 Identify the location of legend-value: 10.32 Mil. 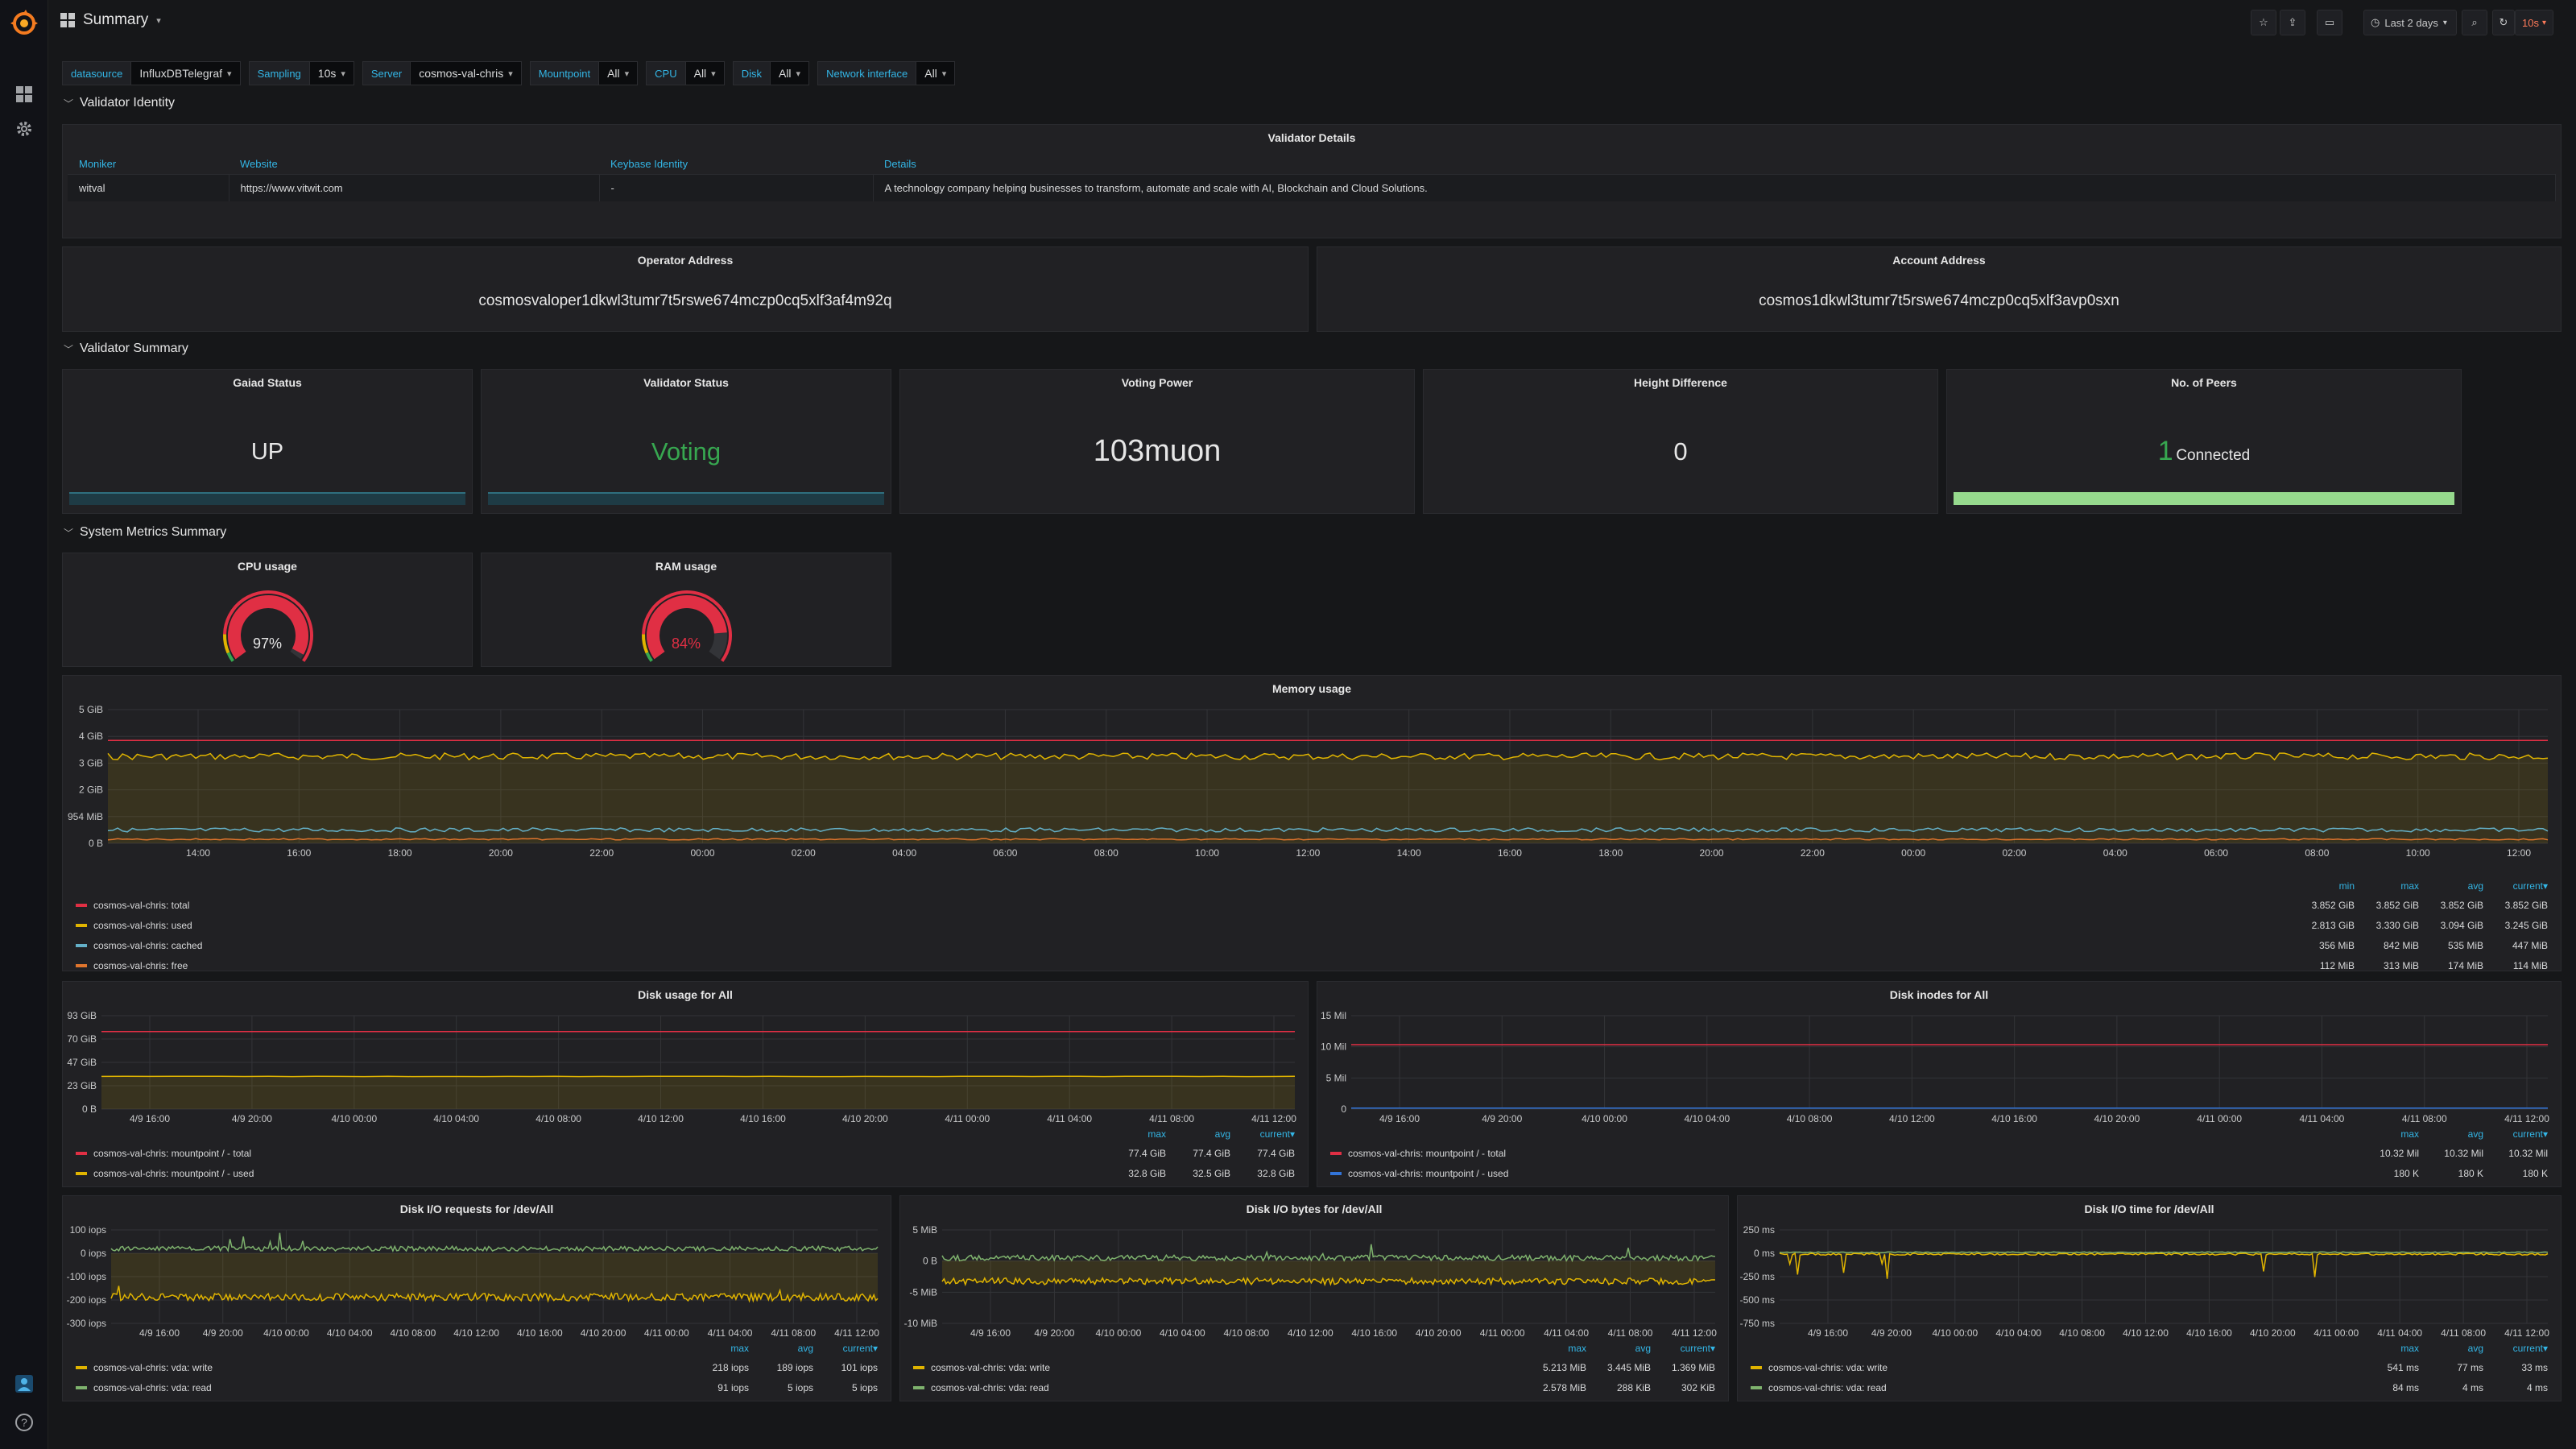
(2528, 1153).